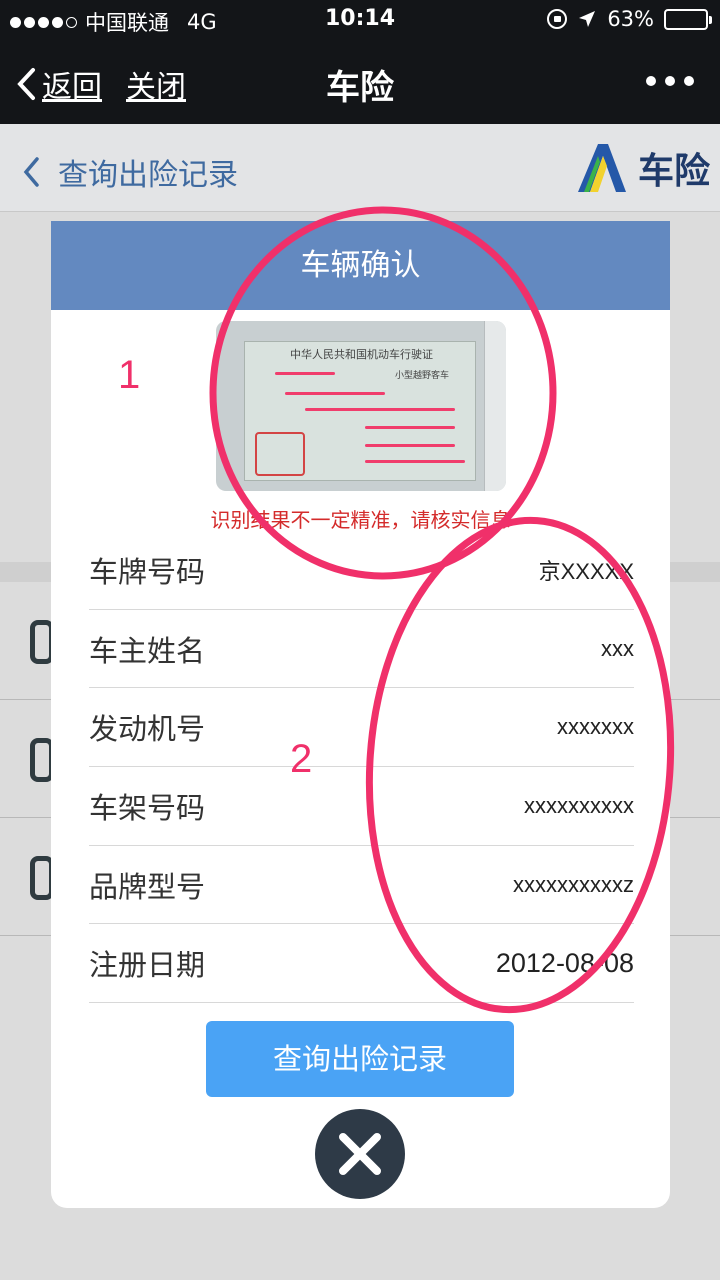 The width and height of the screenshot is (720, 1280). I want to click on chevron-left-icon, so click(31, 172).